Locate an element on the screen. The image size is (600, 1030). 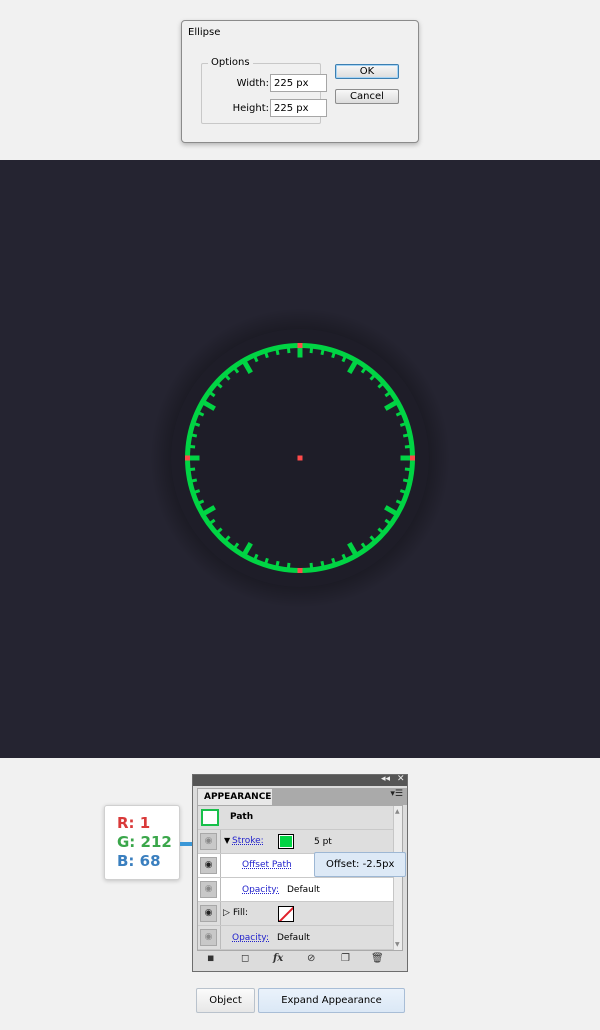
object-button: Object is located at coordinates (225, 1000).